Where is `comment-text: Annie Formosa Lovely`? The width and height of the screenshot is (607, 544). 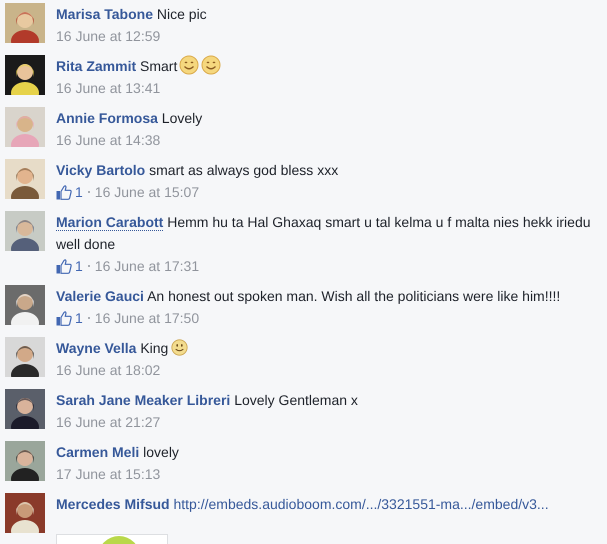
comment-text: Annie Formosa Lovely is located at coordinates (130, 118).